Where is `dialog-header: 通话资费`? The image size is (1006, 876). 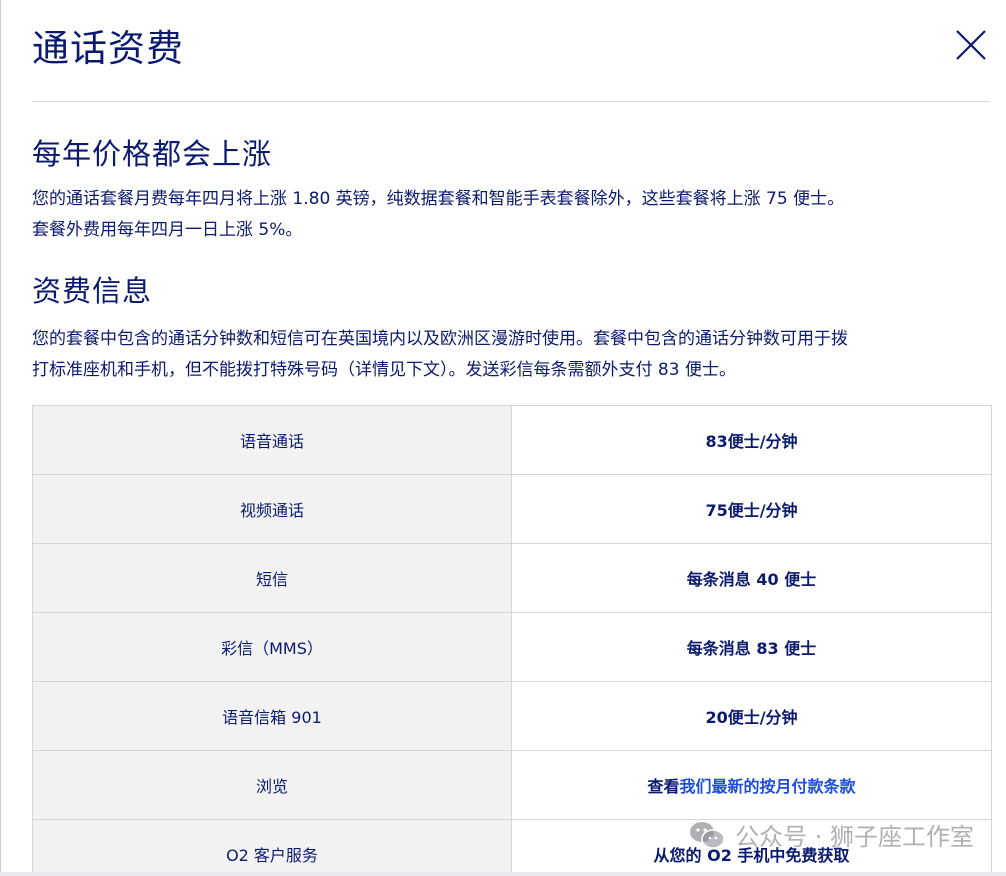
dialog-header: 通话资费 is located at coordinates (511, 51).